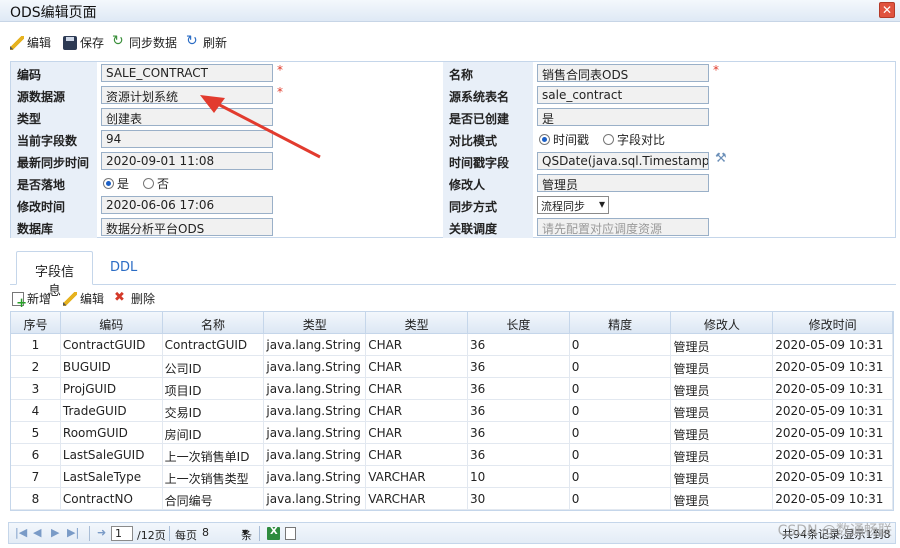  Describe the element at coordinates (488, 183) in the screenshot. I see `modifier-label: 修改人` at that location.